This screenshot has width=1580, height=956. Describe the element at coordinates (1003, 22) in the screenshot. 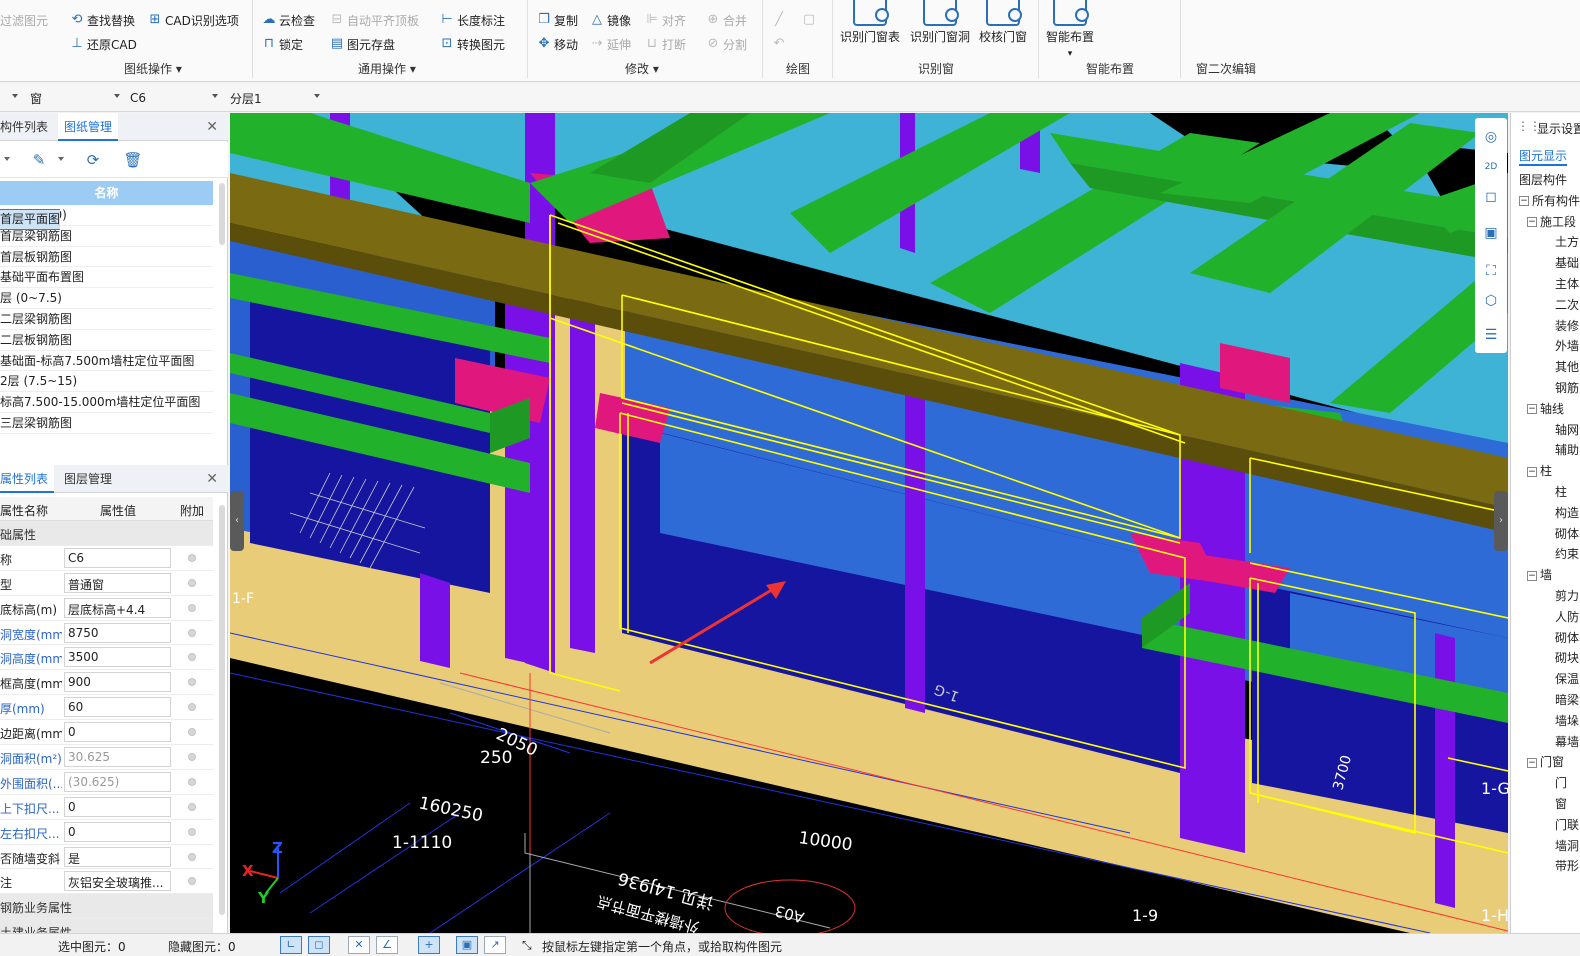

I see `check-door-button: 校核门窗` at that location.